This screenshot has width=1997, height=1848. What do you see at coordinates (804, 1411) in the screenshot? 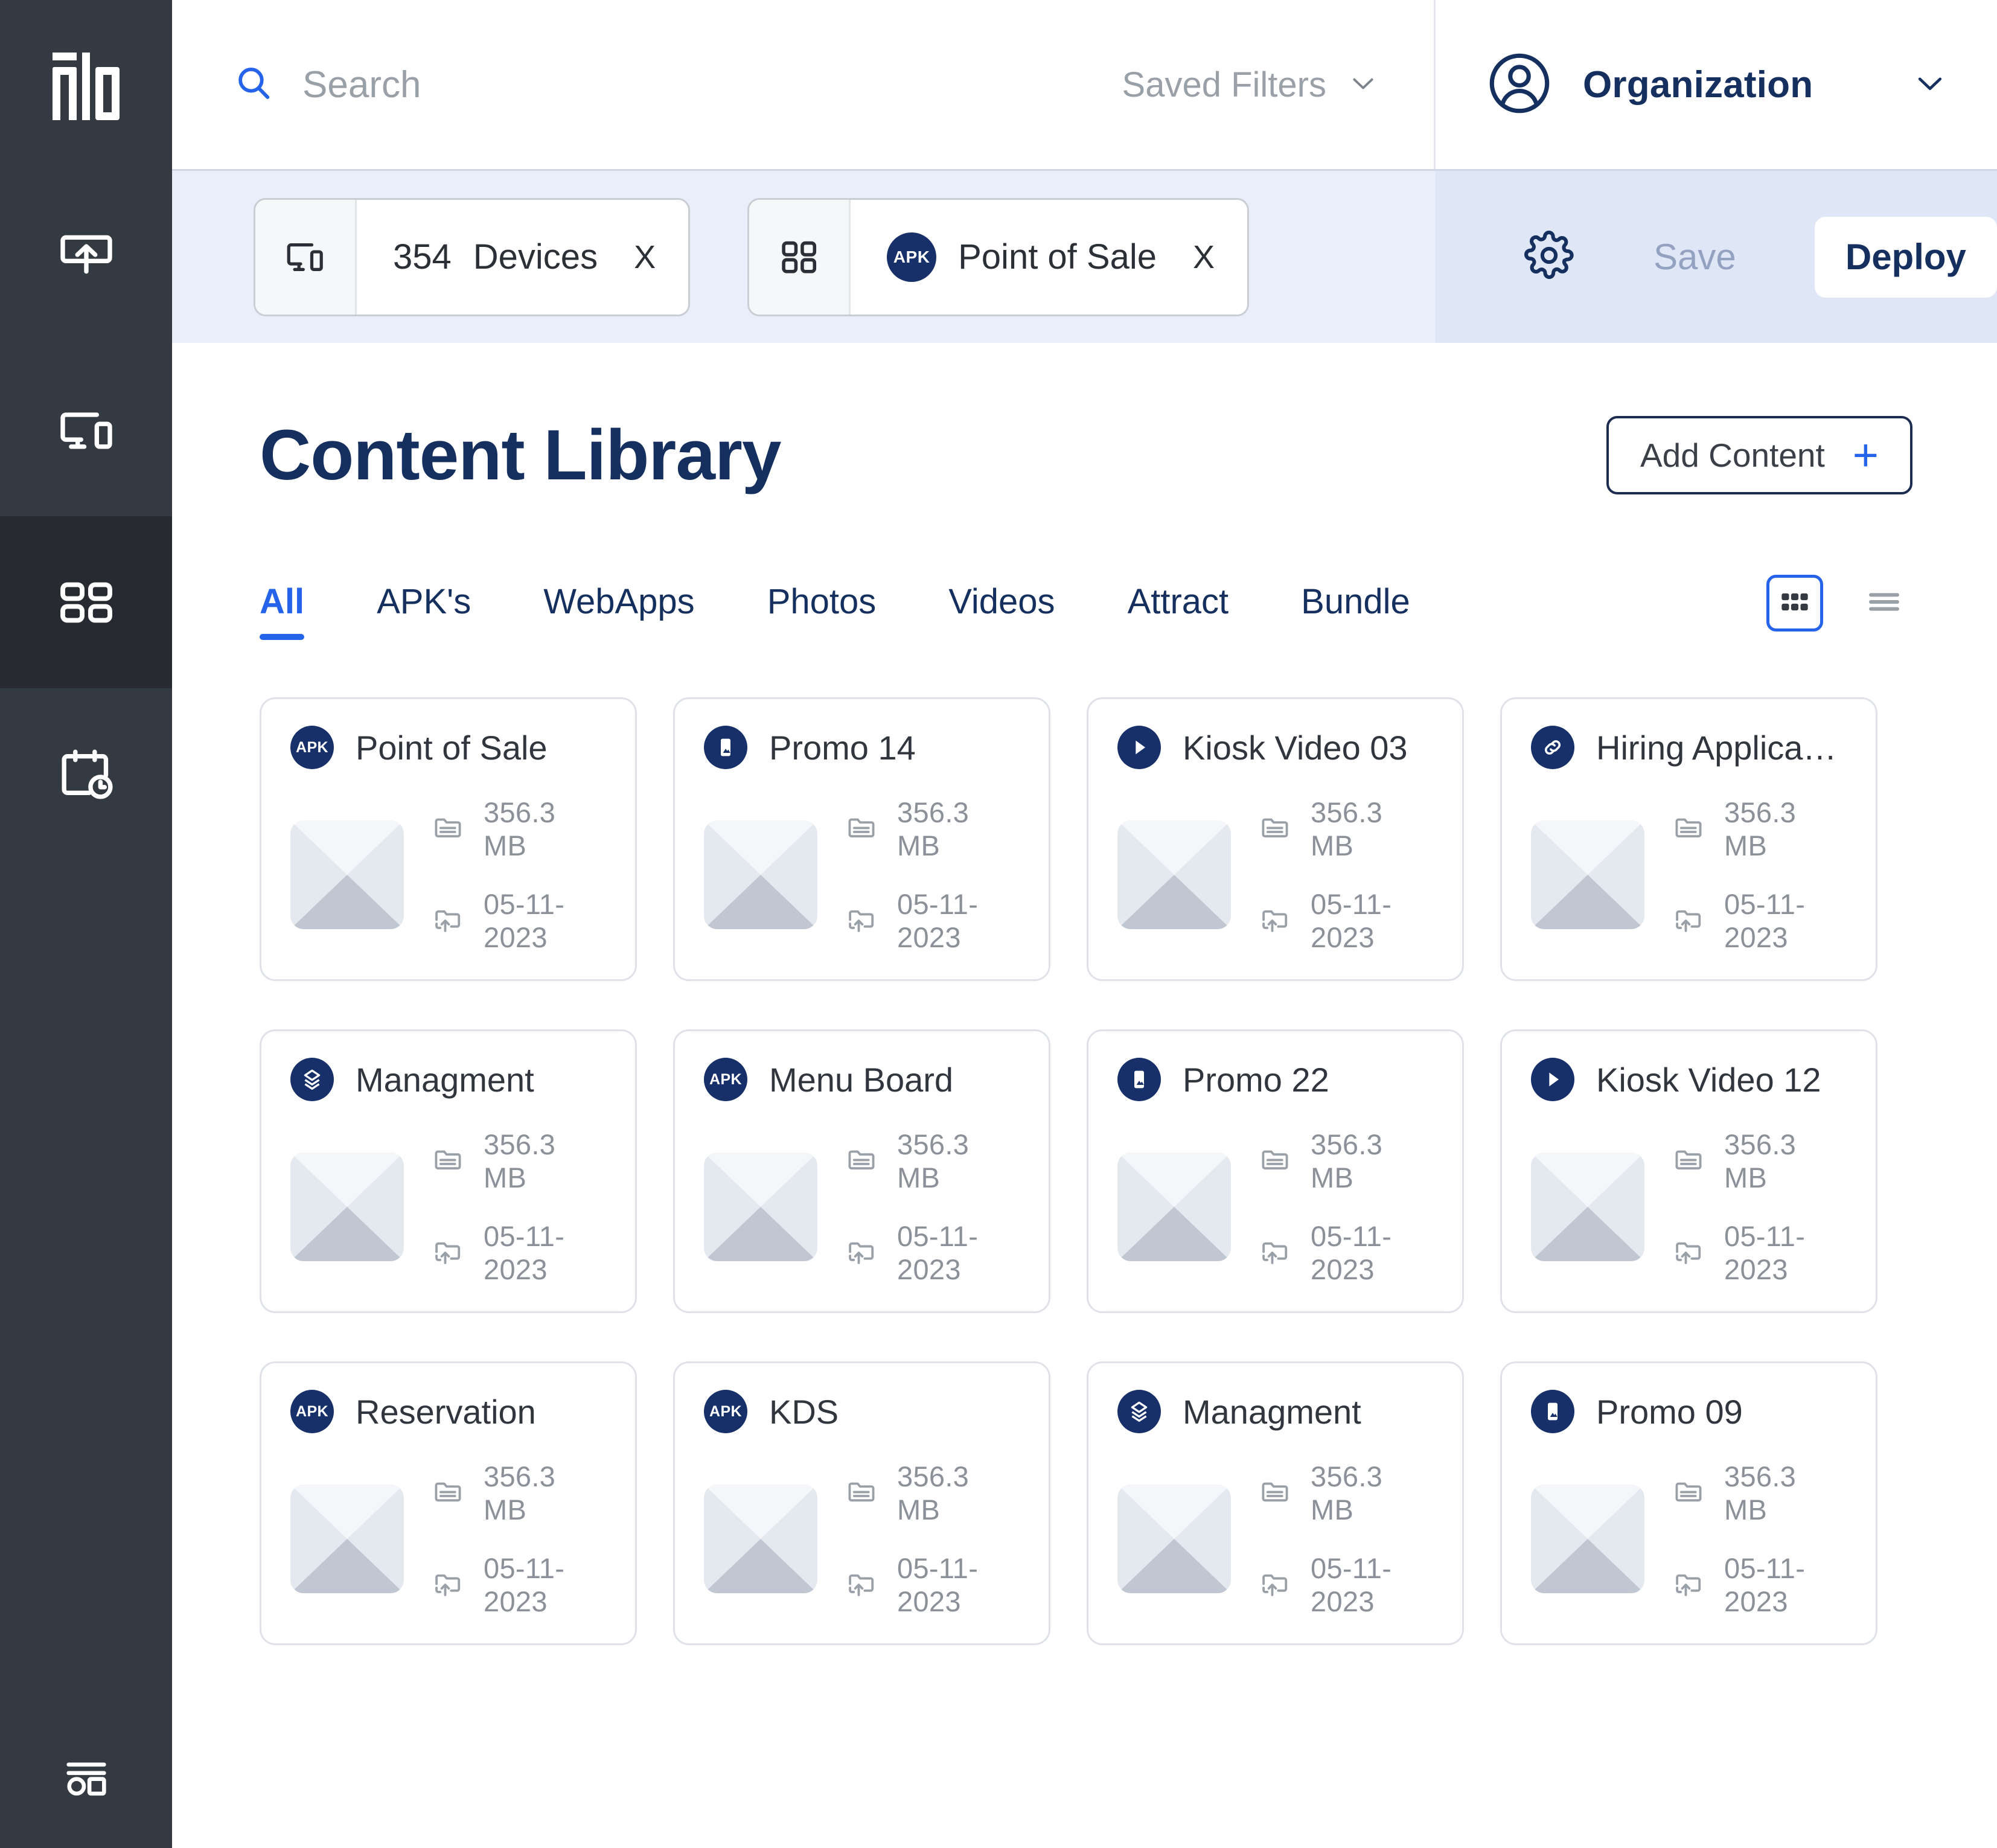
I see `content-card-title: KDS` at bounding box center [804, 1411].